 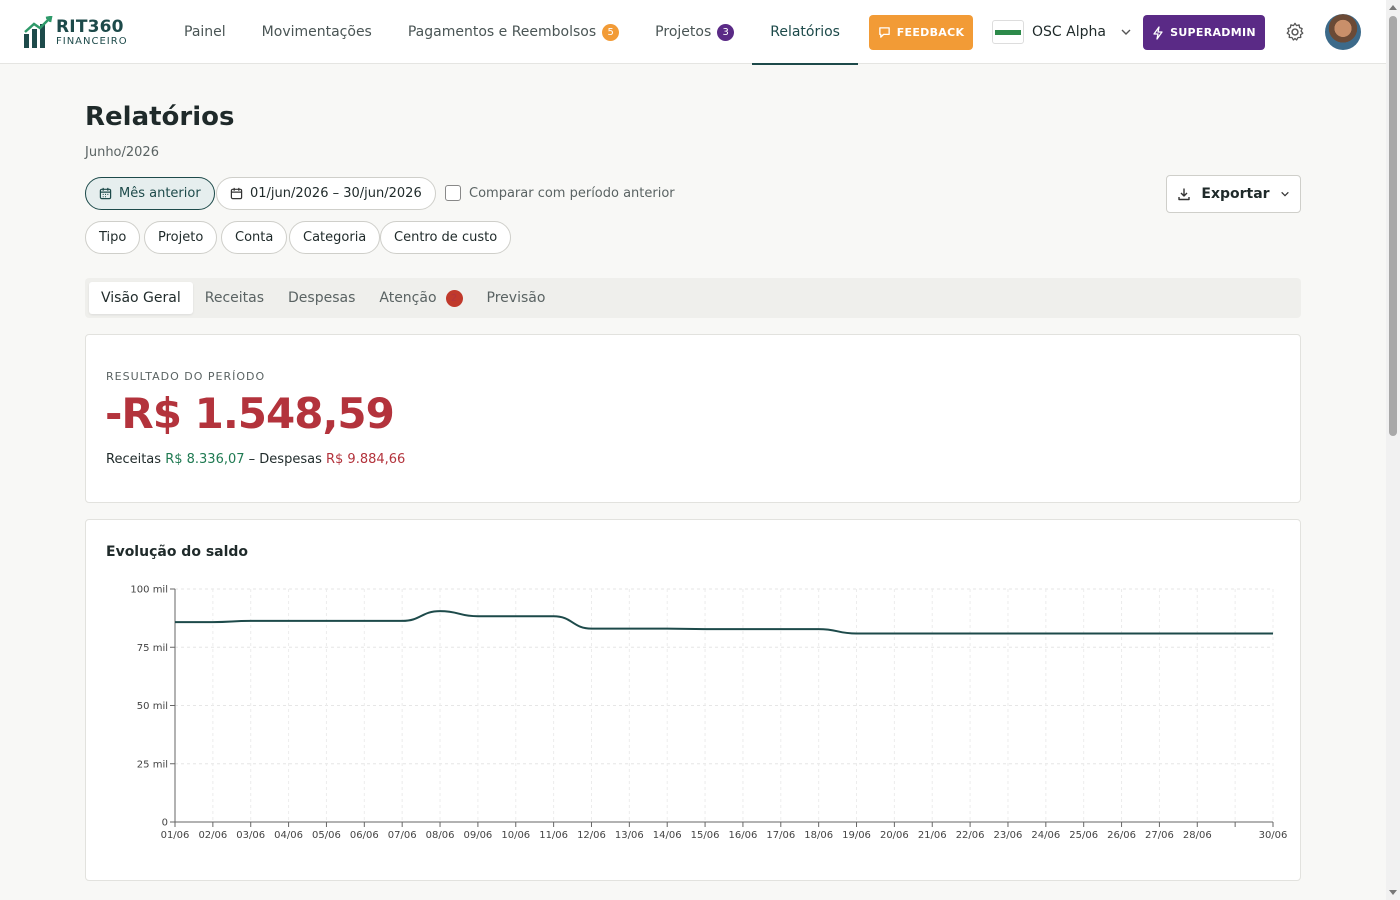 What do you see at coordinates (743, 835) in the screenshot?
I see `x-tick-label: 16/06` at bounding box center [743, 835].